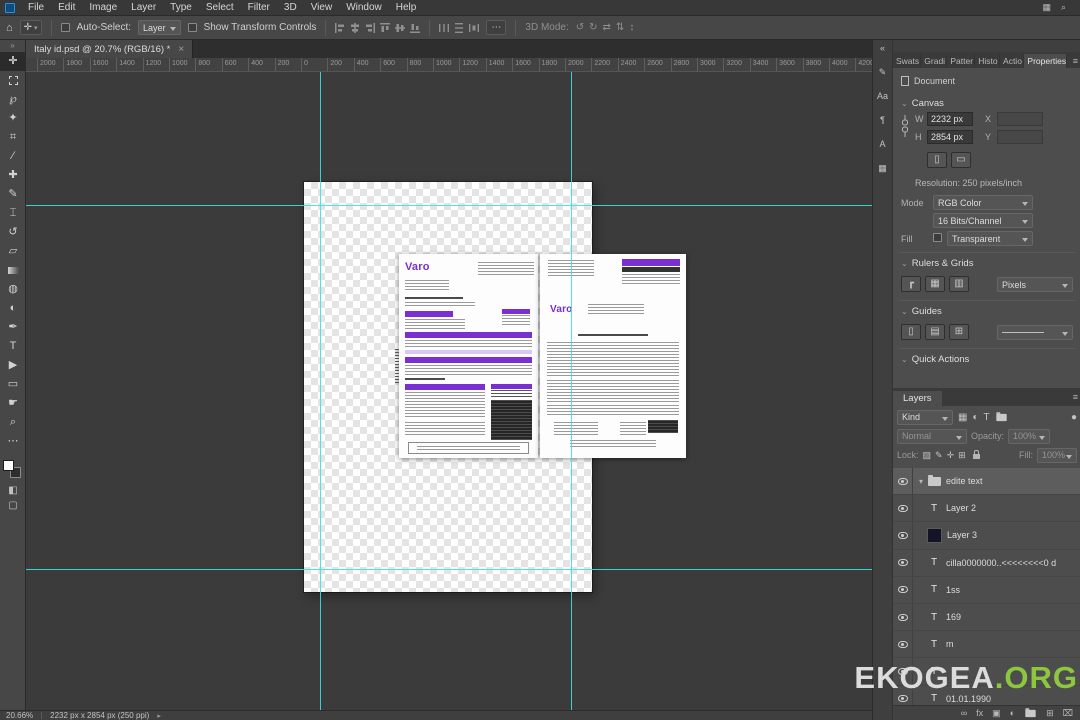  Describe the element at coordinates (192, 27) in the screenshot. I see `show-transform-checkbox` at that location.